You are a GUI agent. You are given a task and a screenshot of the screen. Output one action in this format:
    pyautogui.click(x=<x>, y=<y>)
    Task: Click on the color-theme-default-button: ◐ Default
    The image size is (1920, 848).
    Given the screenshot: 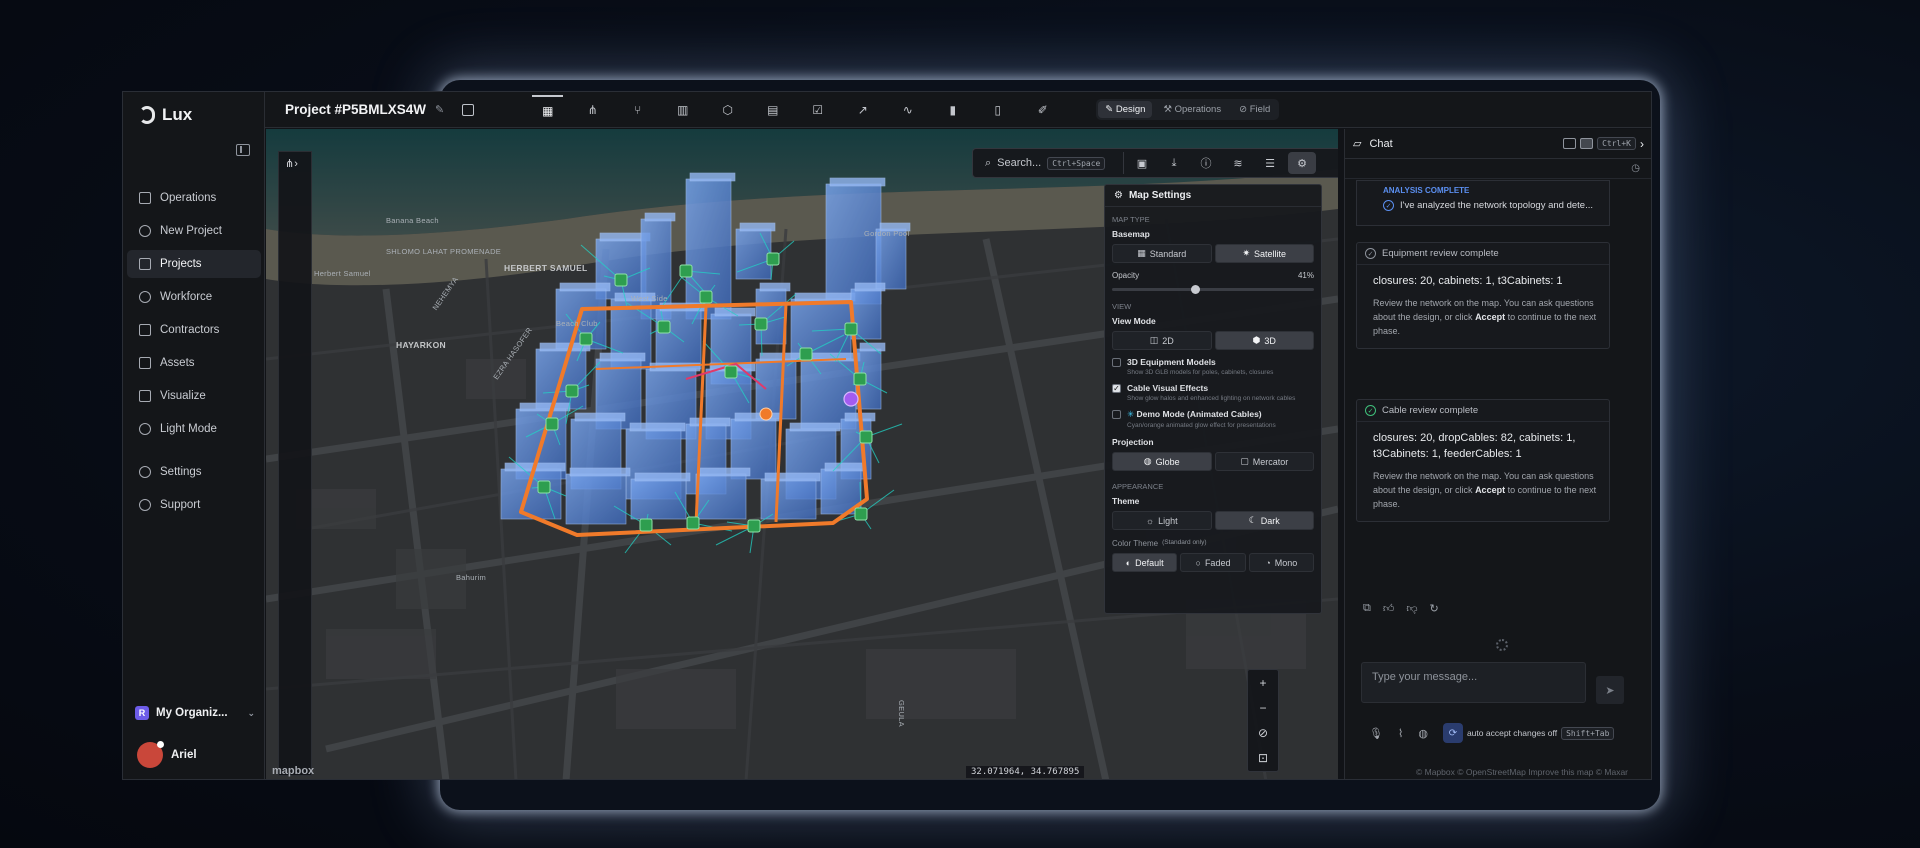 What is the action you would take?
    pyautogui.click(x=1145, y=562)
    